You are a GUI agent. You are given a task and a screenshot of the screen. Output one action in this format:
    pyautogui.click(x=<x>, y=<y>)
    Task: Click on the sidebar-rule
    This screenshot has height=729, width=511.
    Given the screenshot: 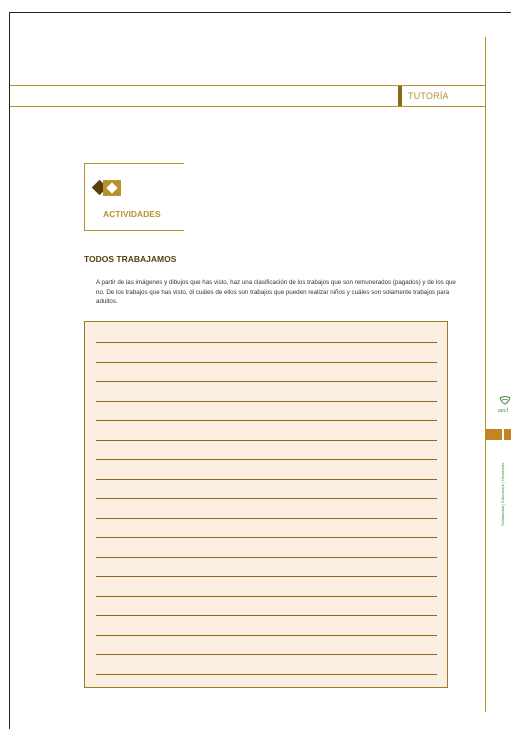 What is the action you would take?
    pyautogui.click(x=485, y=374)
    